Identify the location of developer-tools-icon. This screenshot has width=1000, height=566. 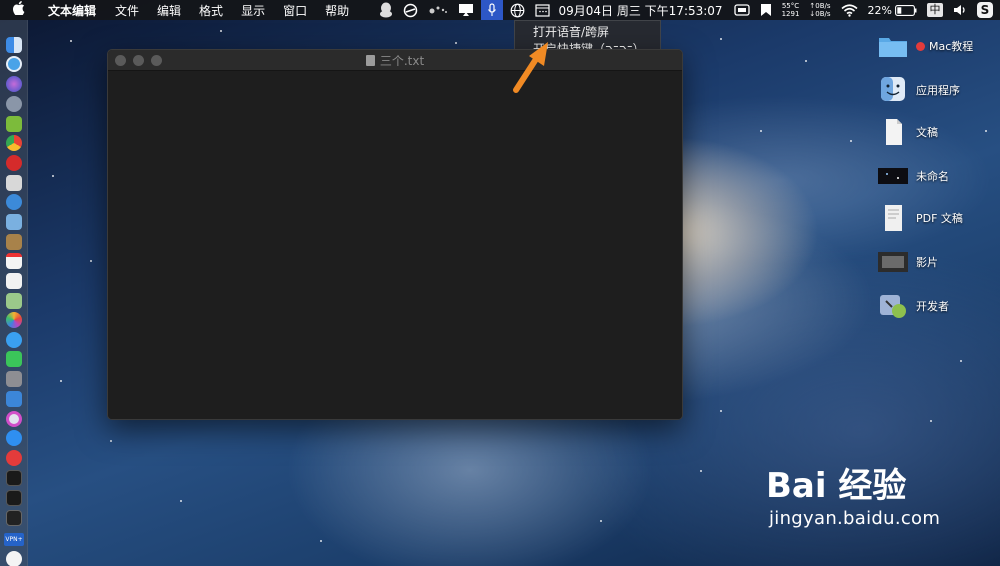
(893, 306).